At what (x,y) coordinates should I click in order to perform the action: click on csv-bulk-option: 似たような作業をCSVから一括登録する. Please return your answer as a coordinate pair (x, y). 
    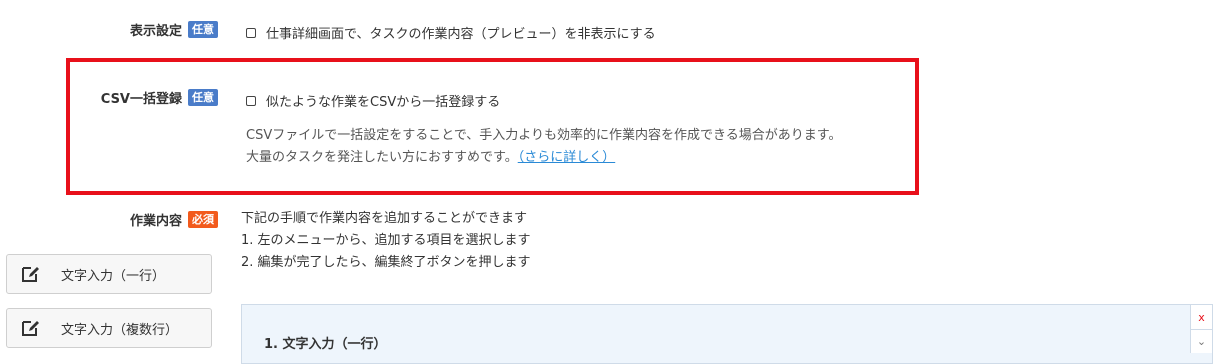
    Looking at the image, I should click on (373, 100).